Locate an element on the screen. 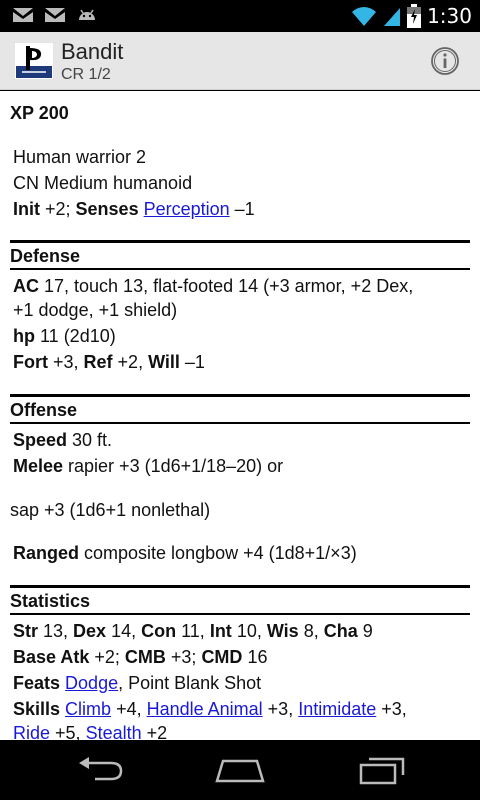  feats-rest: , Point Blank Shot is located at coordinates (190, 683).